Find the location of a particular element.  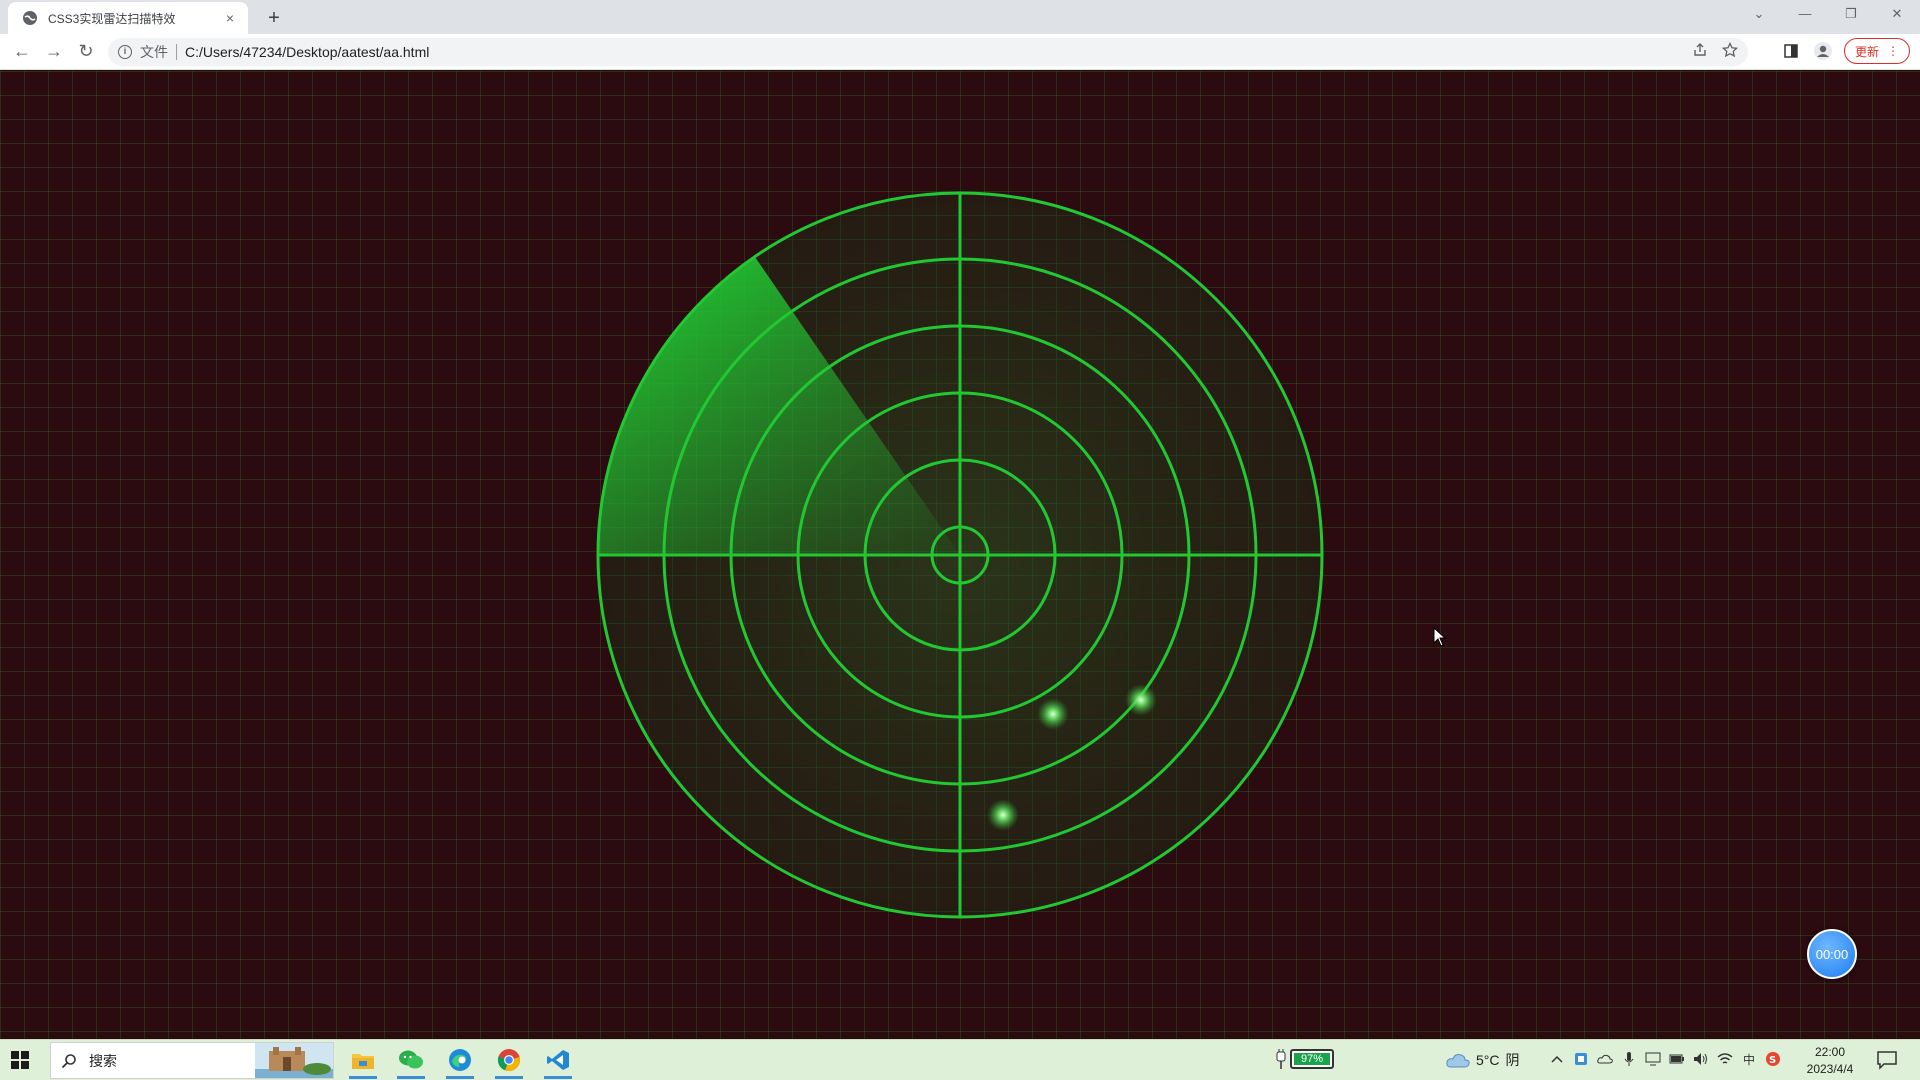

battery-percent: 97% is located at coordinates (1312, 1059).